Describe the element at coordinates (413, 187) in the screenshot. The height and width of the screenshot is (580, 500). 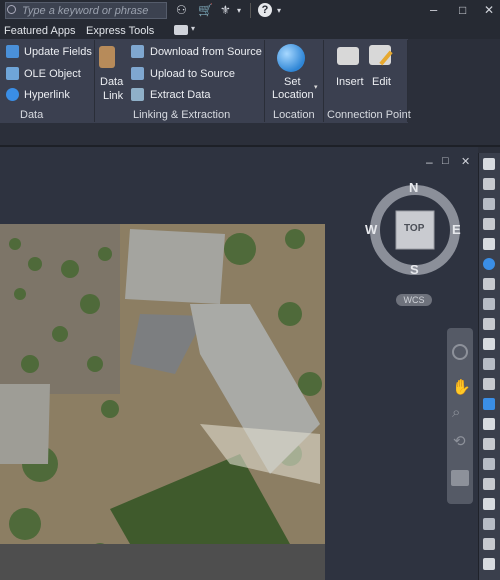
I see `compass-north: N` at that location.